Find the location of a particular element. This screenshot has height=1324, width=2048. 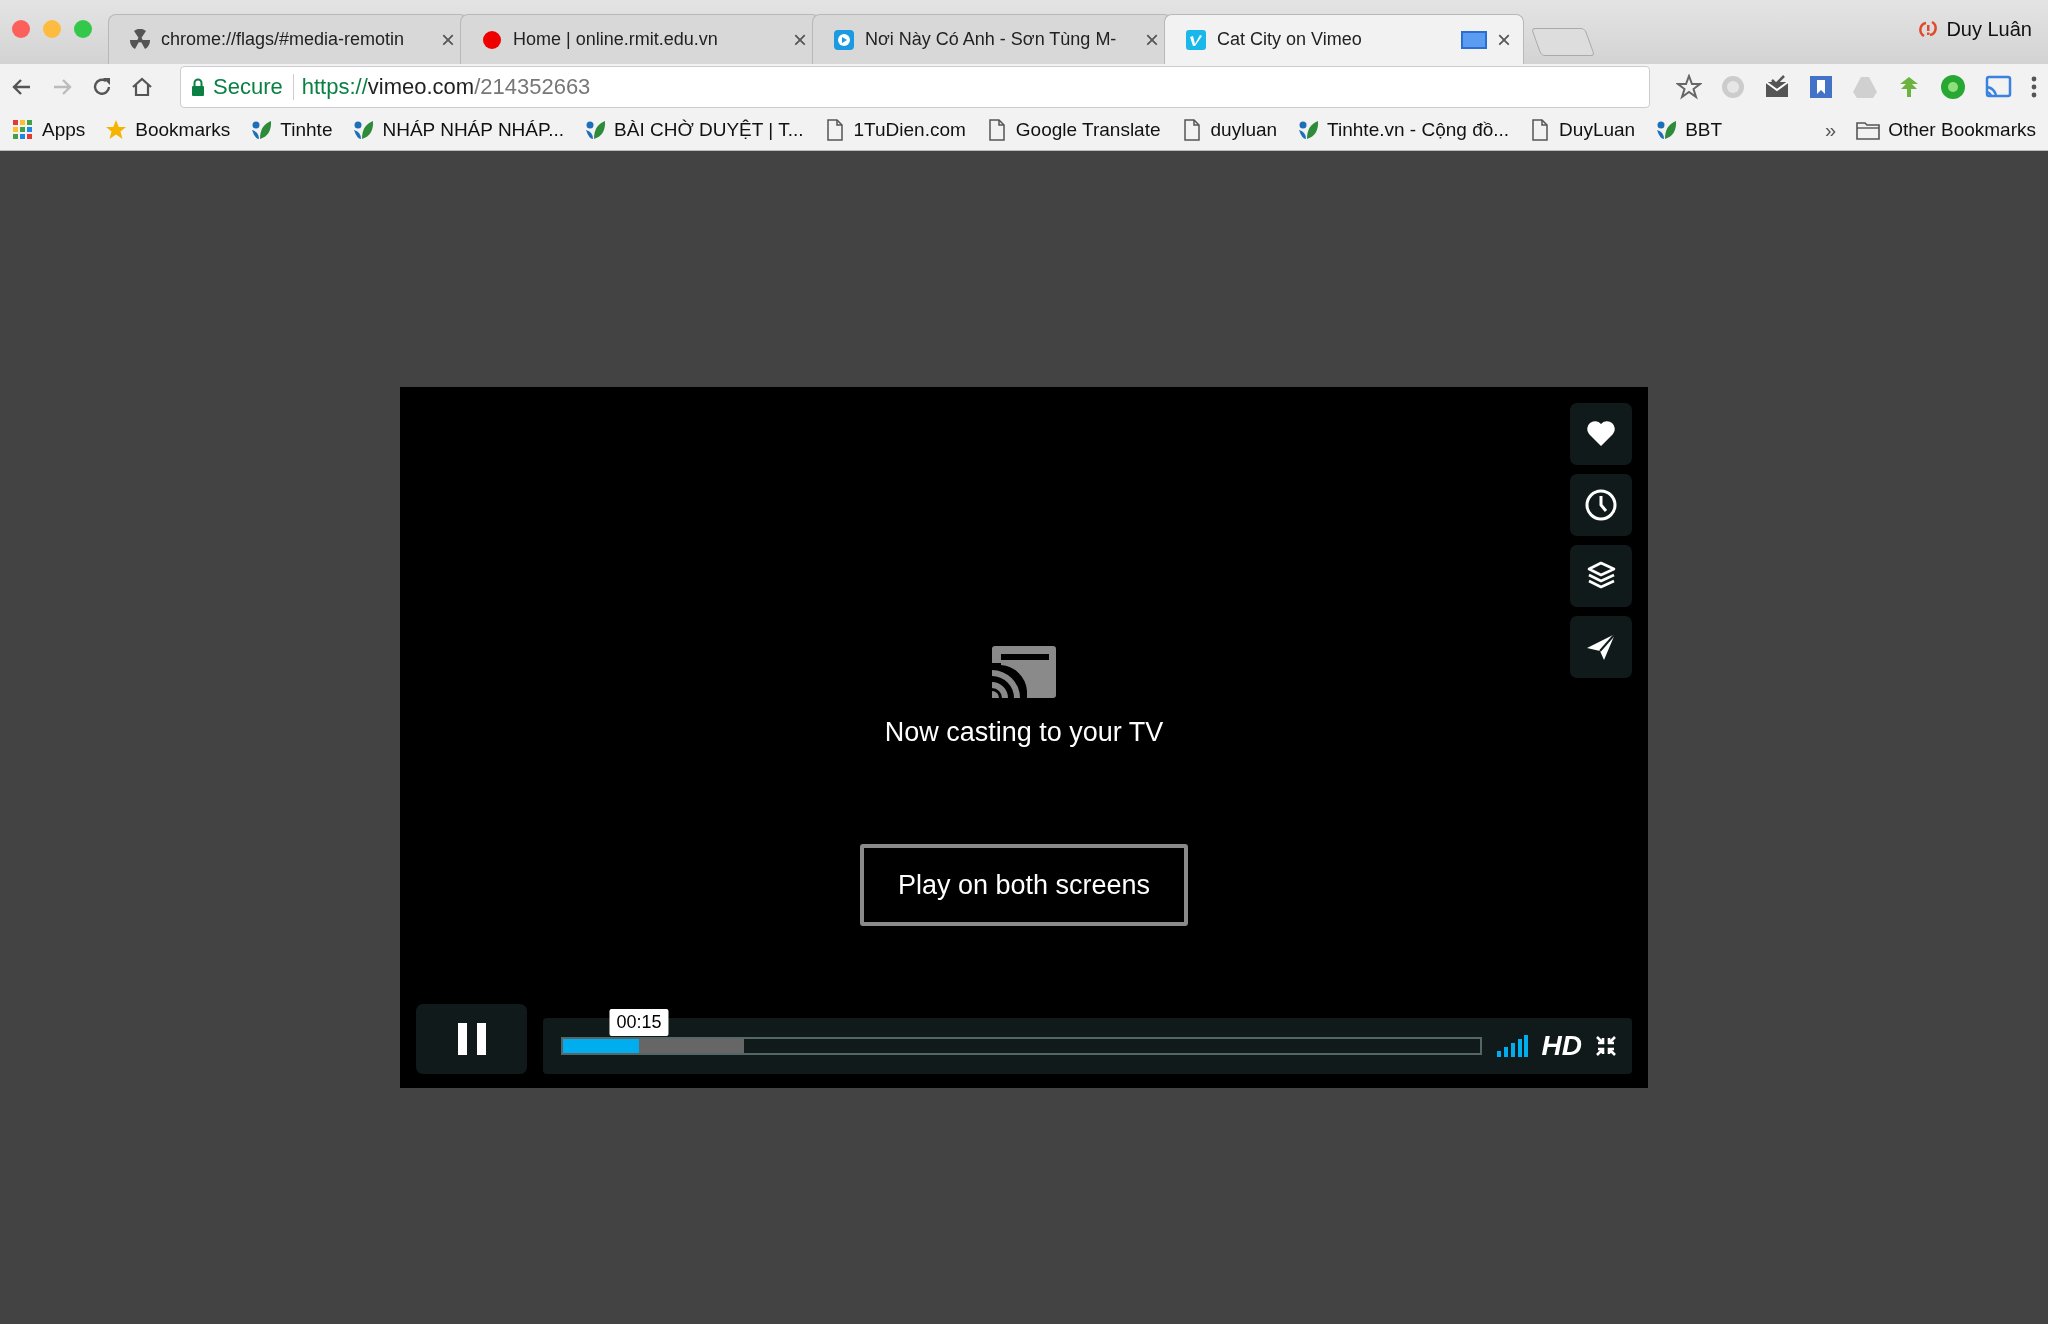

time-tooltip: 00:15 is located at coordinates (639, 1022).